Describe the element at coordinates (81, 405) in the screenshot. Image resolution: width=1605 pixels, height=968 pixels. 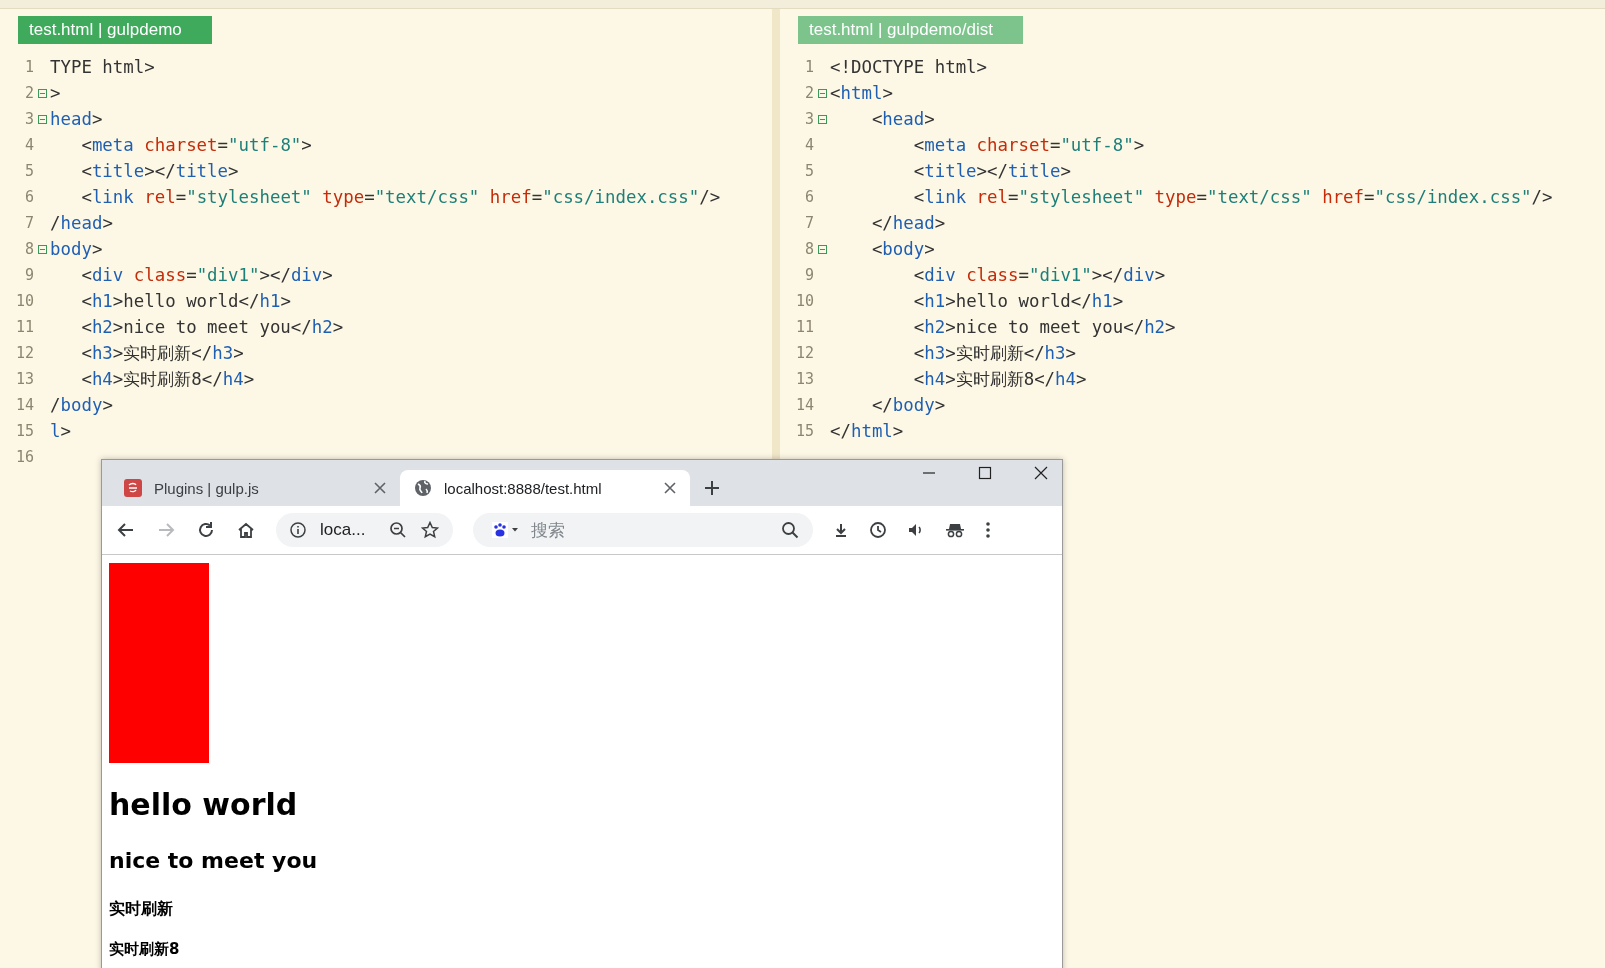
I see `code-line: /body>` at that location.